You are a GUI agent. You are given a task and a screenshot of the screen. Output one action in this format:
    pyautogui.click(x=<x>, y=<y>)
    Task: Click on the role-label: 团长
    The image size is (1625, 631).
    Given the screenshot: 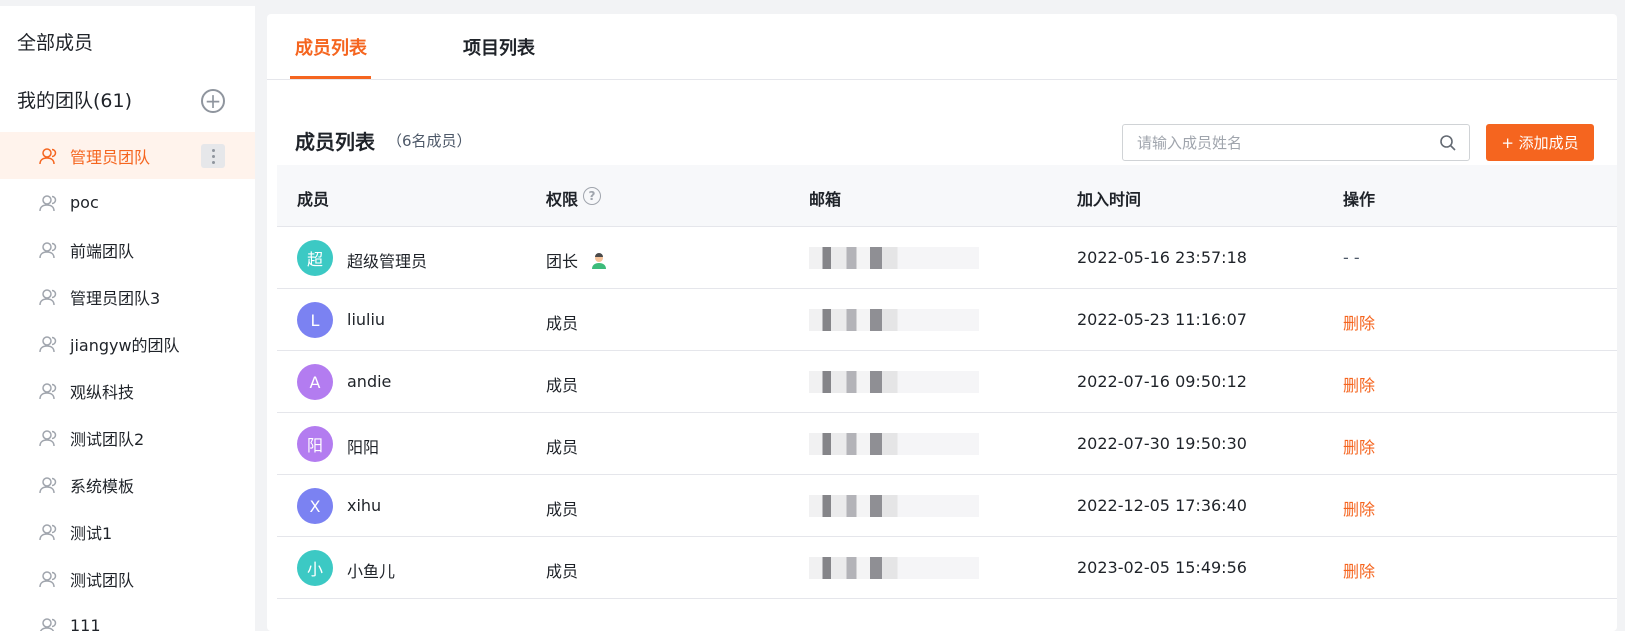 What is the action you would take?
    pyautogui.click(x=562, y=261)
    